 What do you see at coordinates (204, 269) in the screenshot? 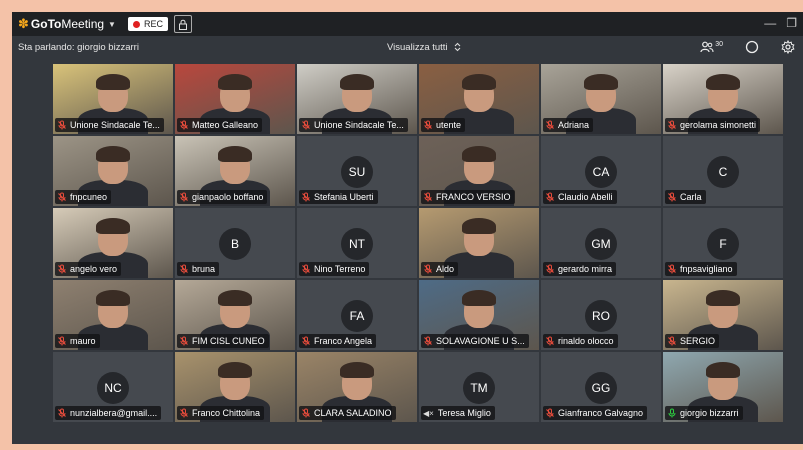
I see `participant-name: bruna` at bounding box center [204, 269].